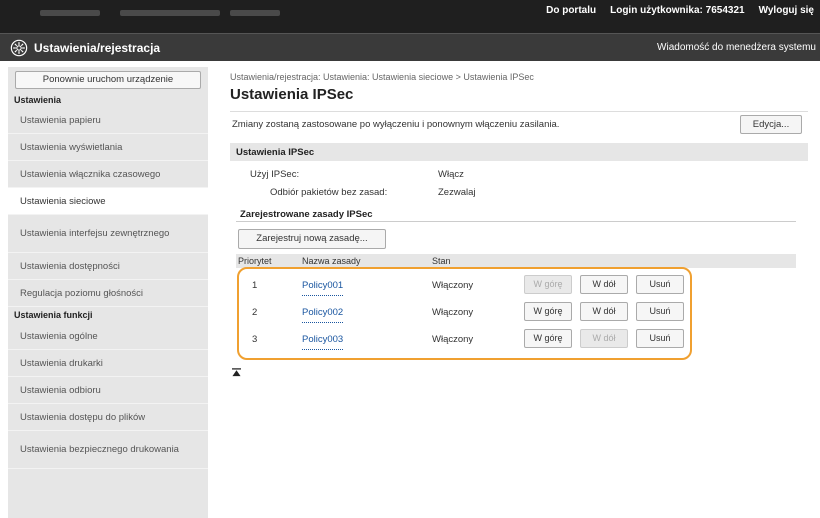  I want to click on ipsec-section-title: Ustawienia IPSec, so click(275, 152).